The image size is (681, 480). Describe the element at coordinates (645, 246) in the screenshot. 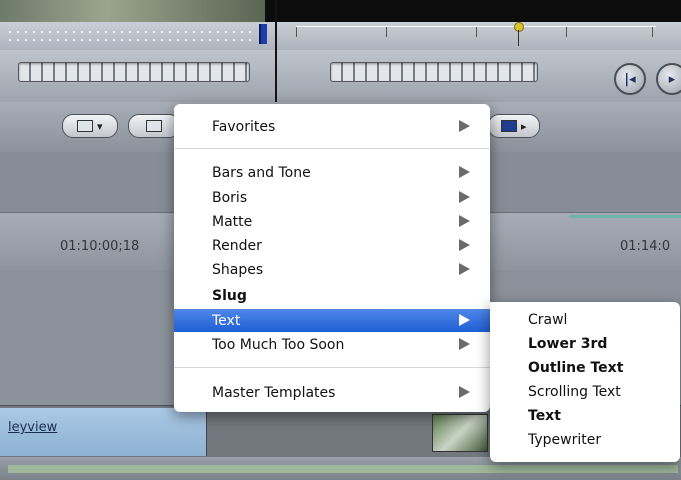

I see `timecode-right: 01:14:0` at that location.